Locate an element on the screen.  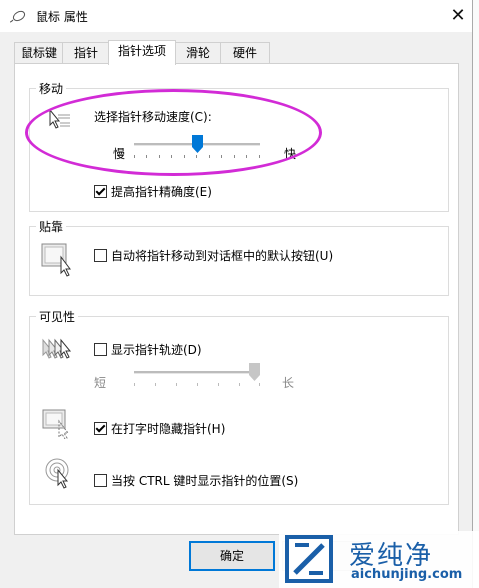
watermark-logo-icon is located at coordinates (309, 559).